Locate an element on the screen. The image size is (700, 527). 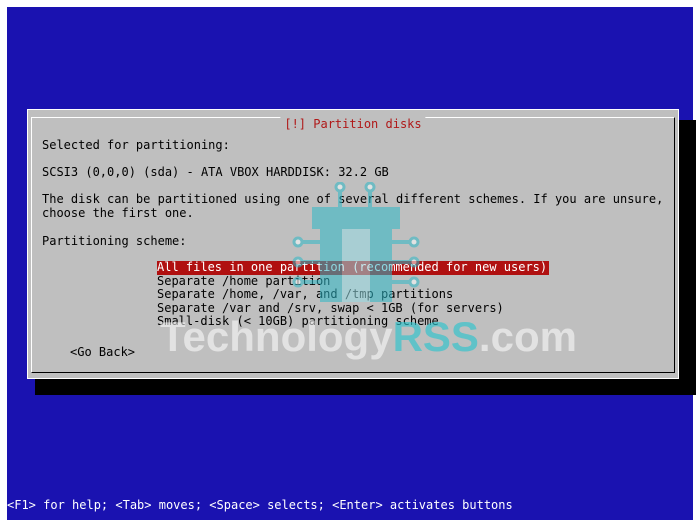
scheme-label: Partitioning scheme: is located at coordinates (114, 241).